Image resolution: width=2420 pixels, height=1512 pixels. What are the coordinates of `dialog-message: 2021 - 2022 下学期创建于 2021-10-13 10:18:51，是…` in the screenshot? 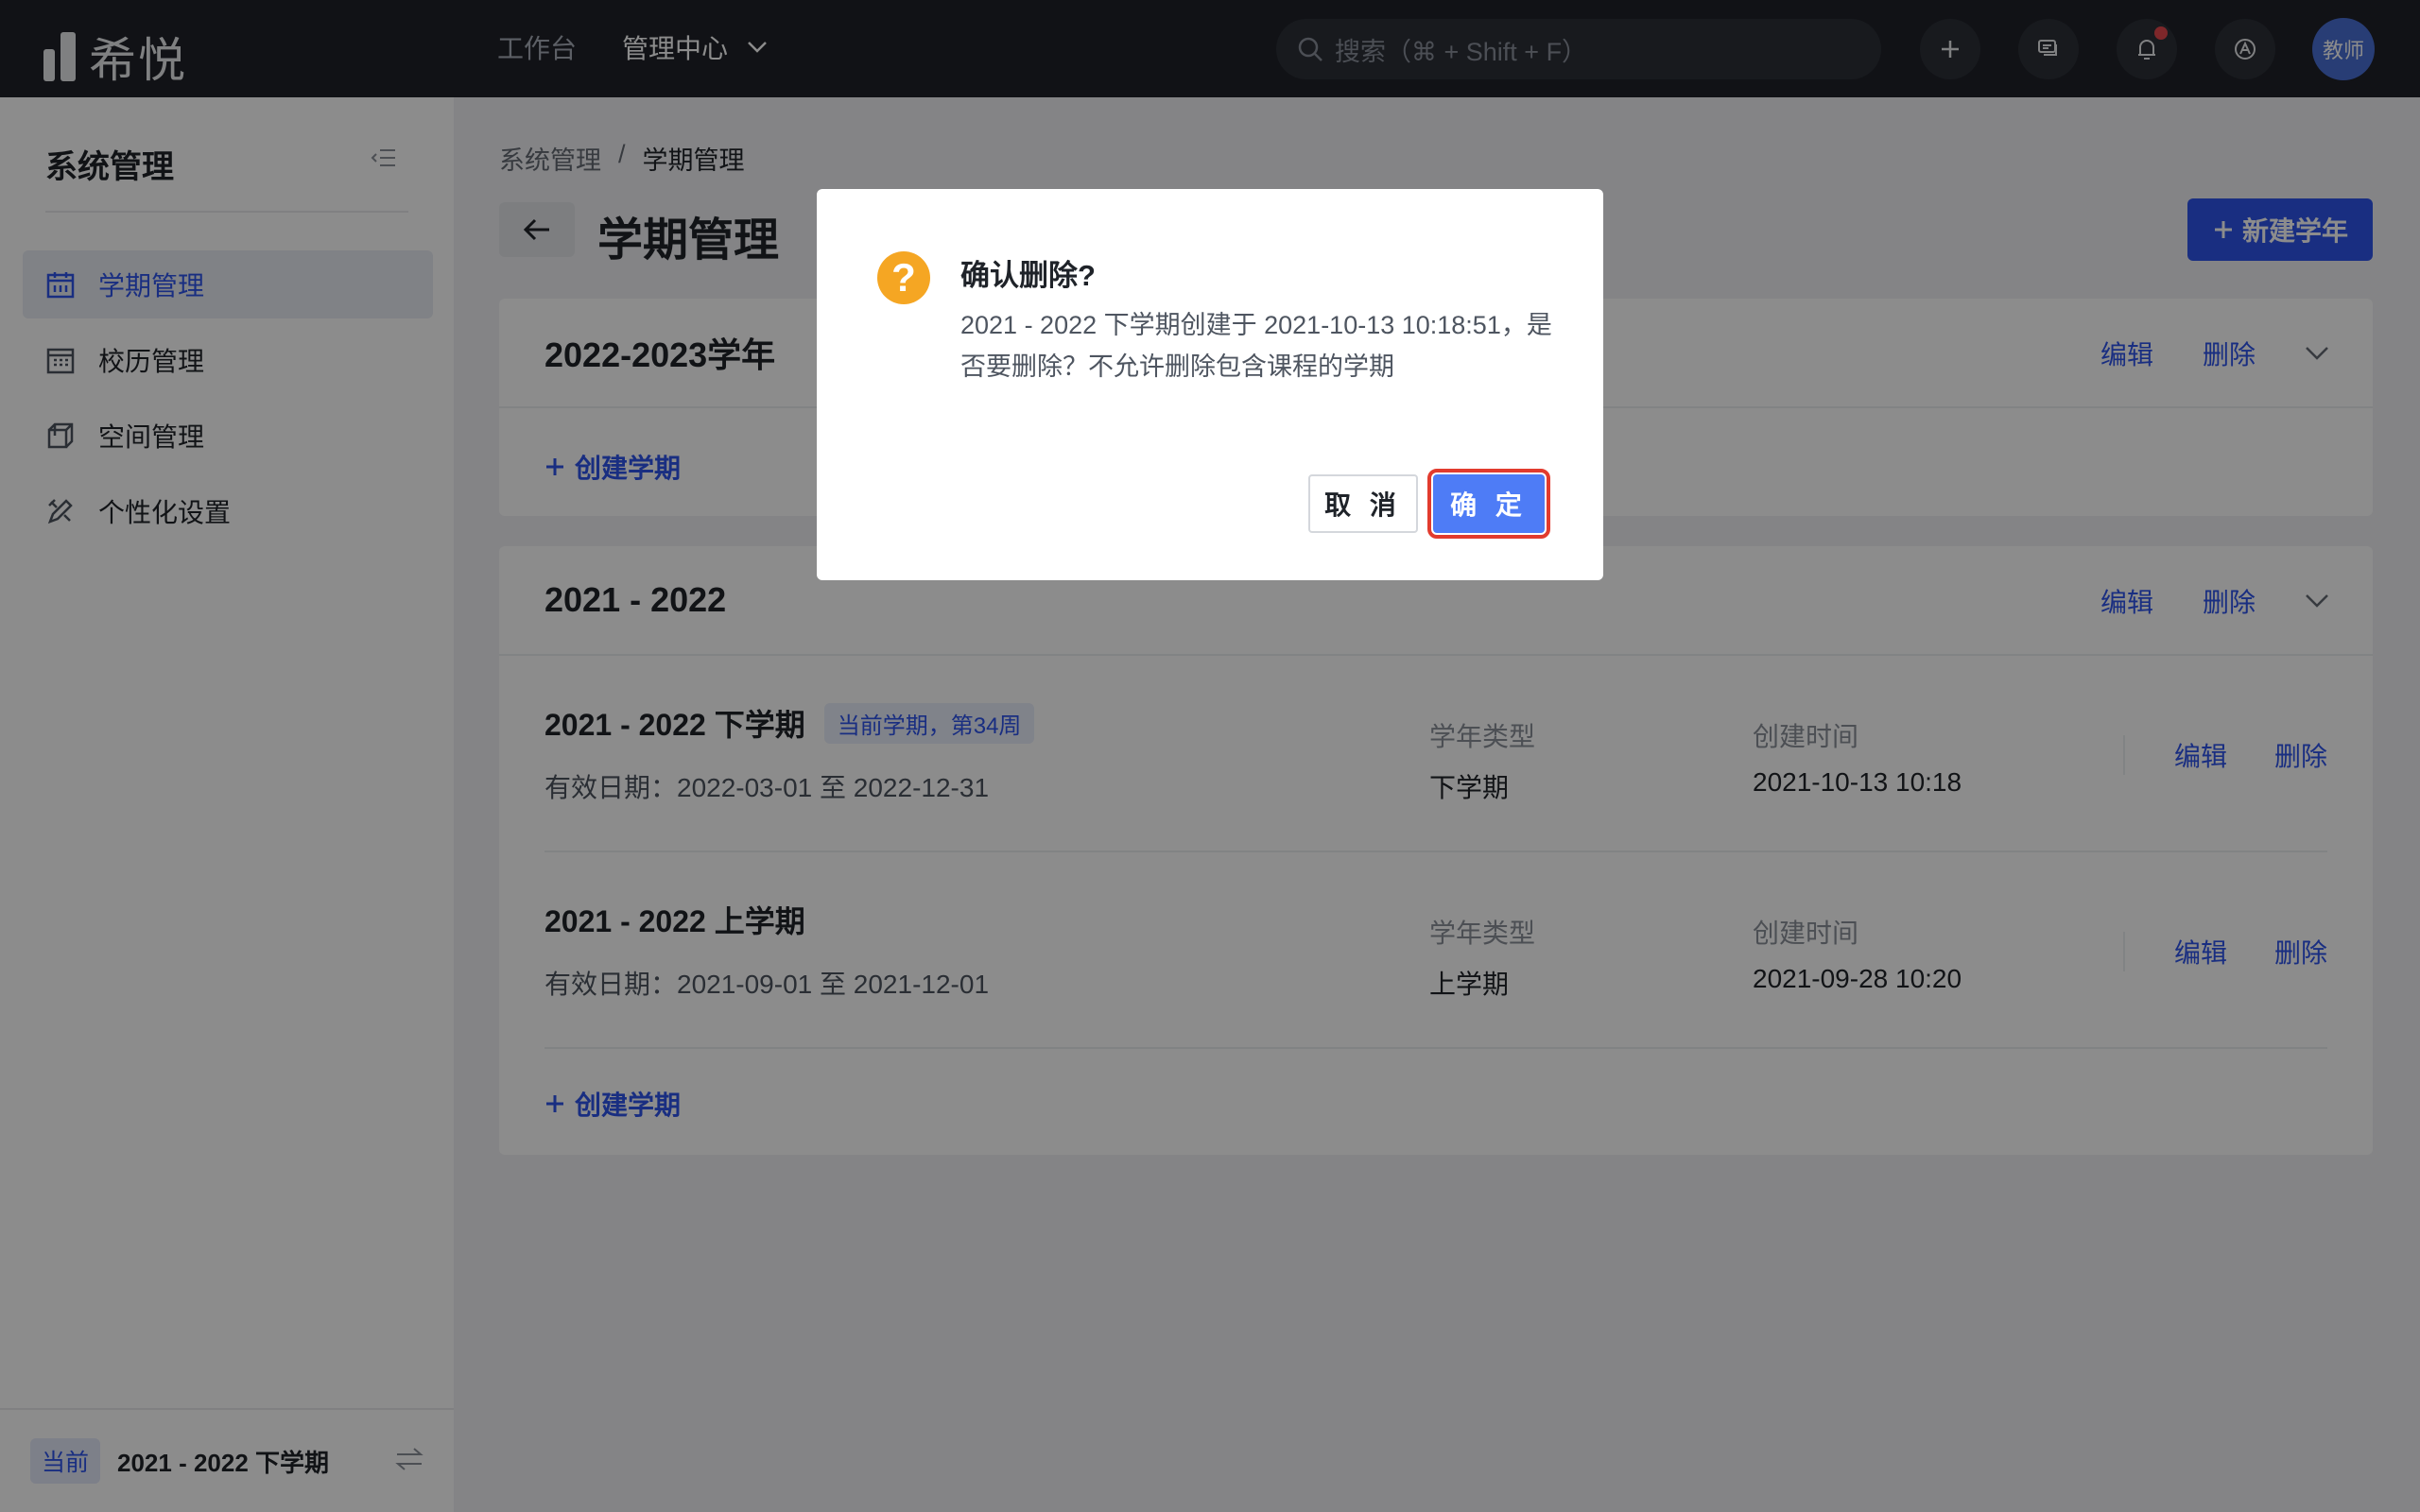 It's located at (1256, 346).